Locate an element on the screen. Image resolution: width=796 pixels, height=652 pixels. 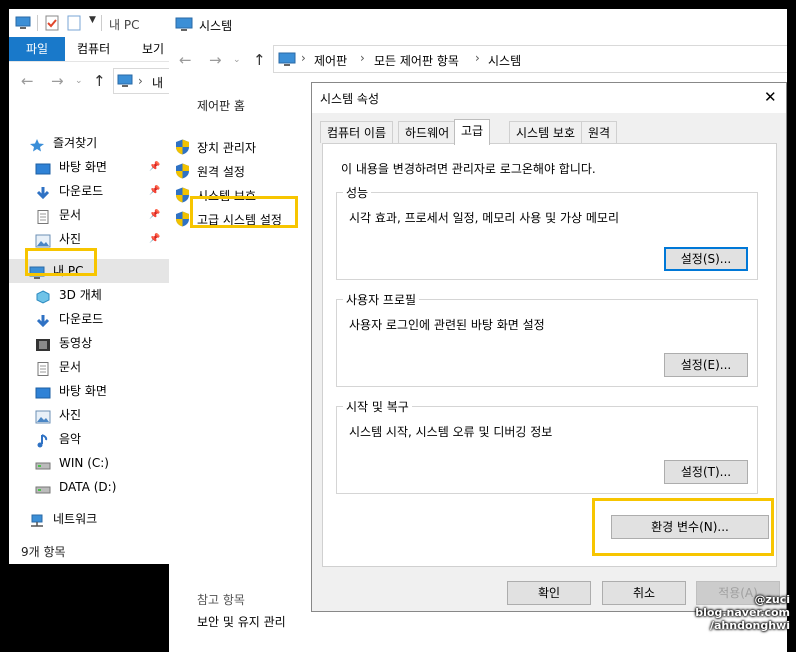
tree-item-label: WIN (C:) is located at coordinates (84, 463).